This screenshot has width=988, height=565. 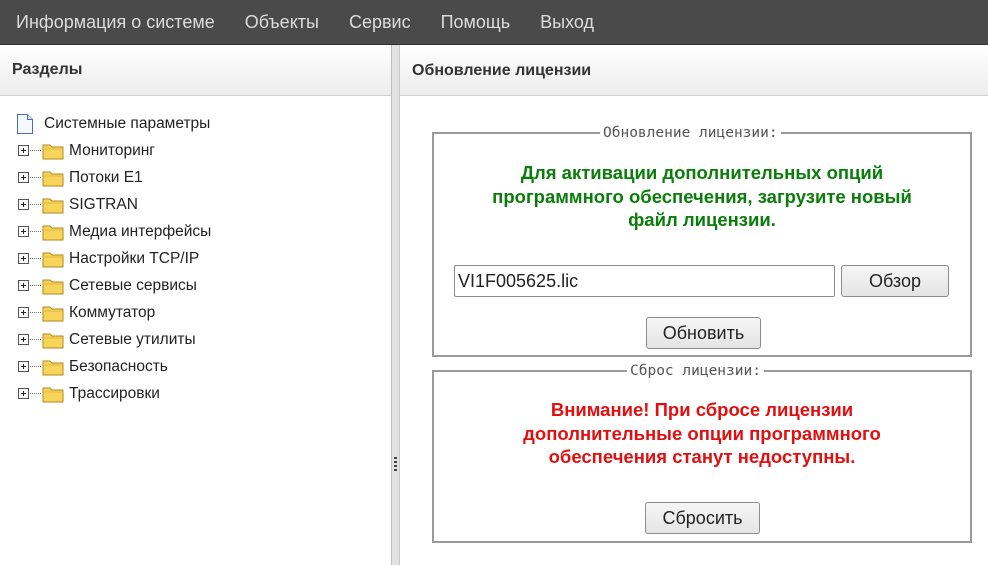 What do you see at coordinates (567, 22) in the screenshot?
I see `menu-exit: Выход` at bounding box center [567, 22].